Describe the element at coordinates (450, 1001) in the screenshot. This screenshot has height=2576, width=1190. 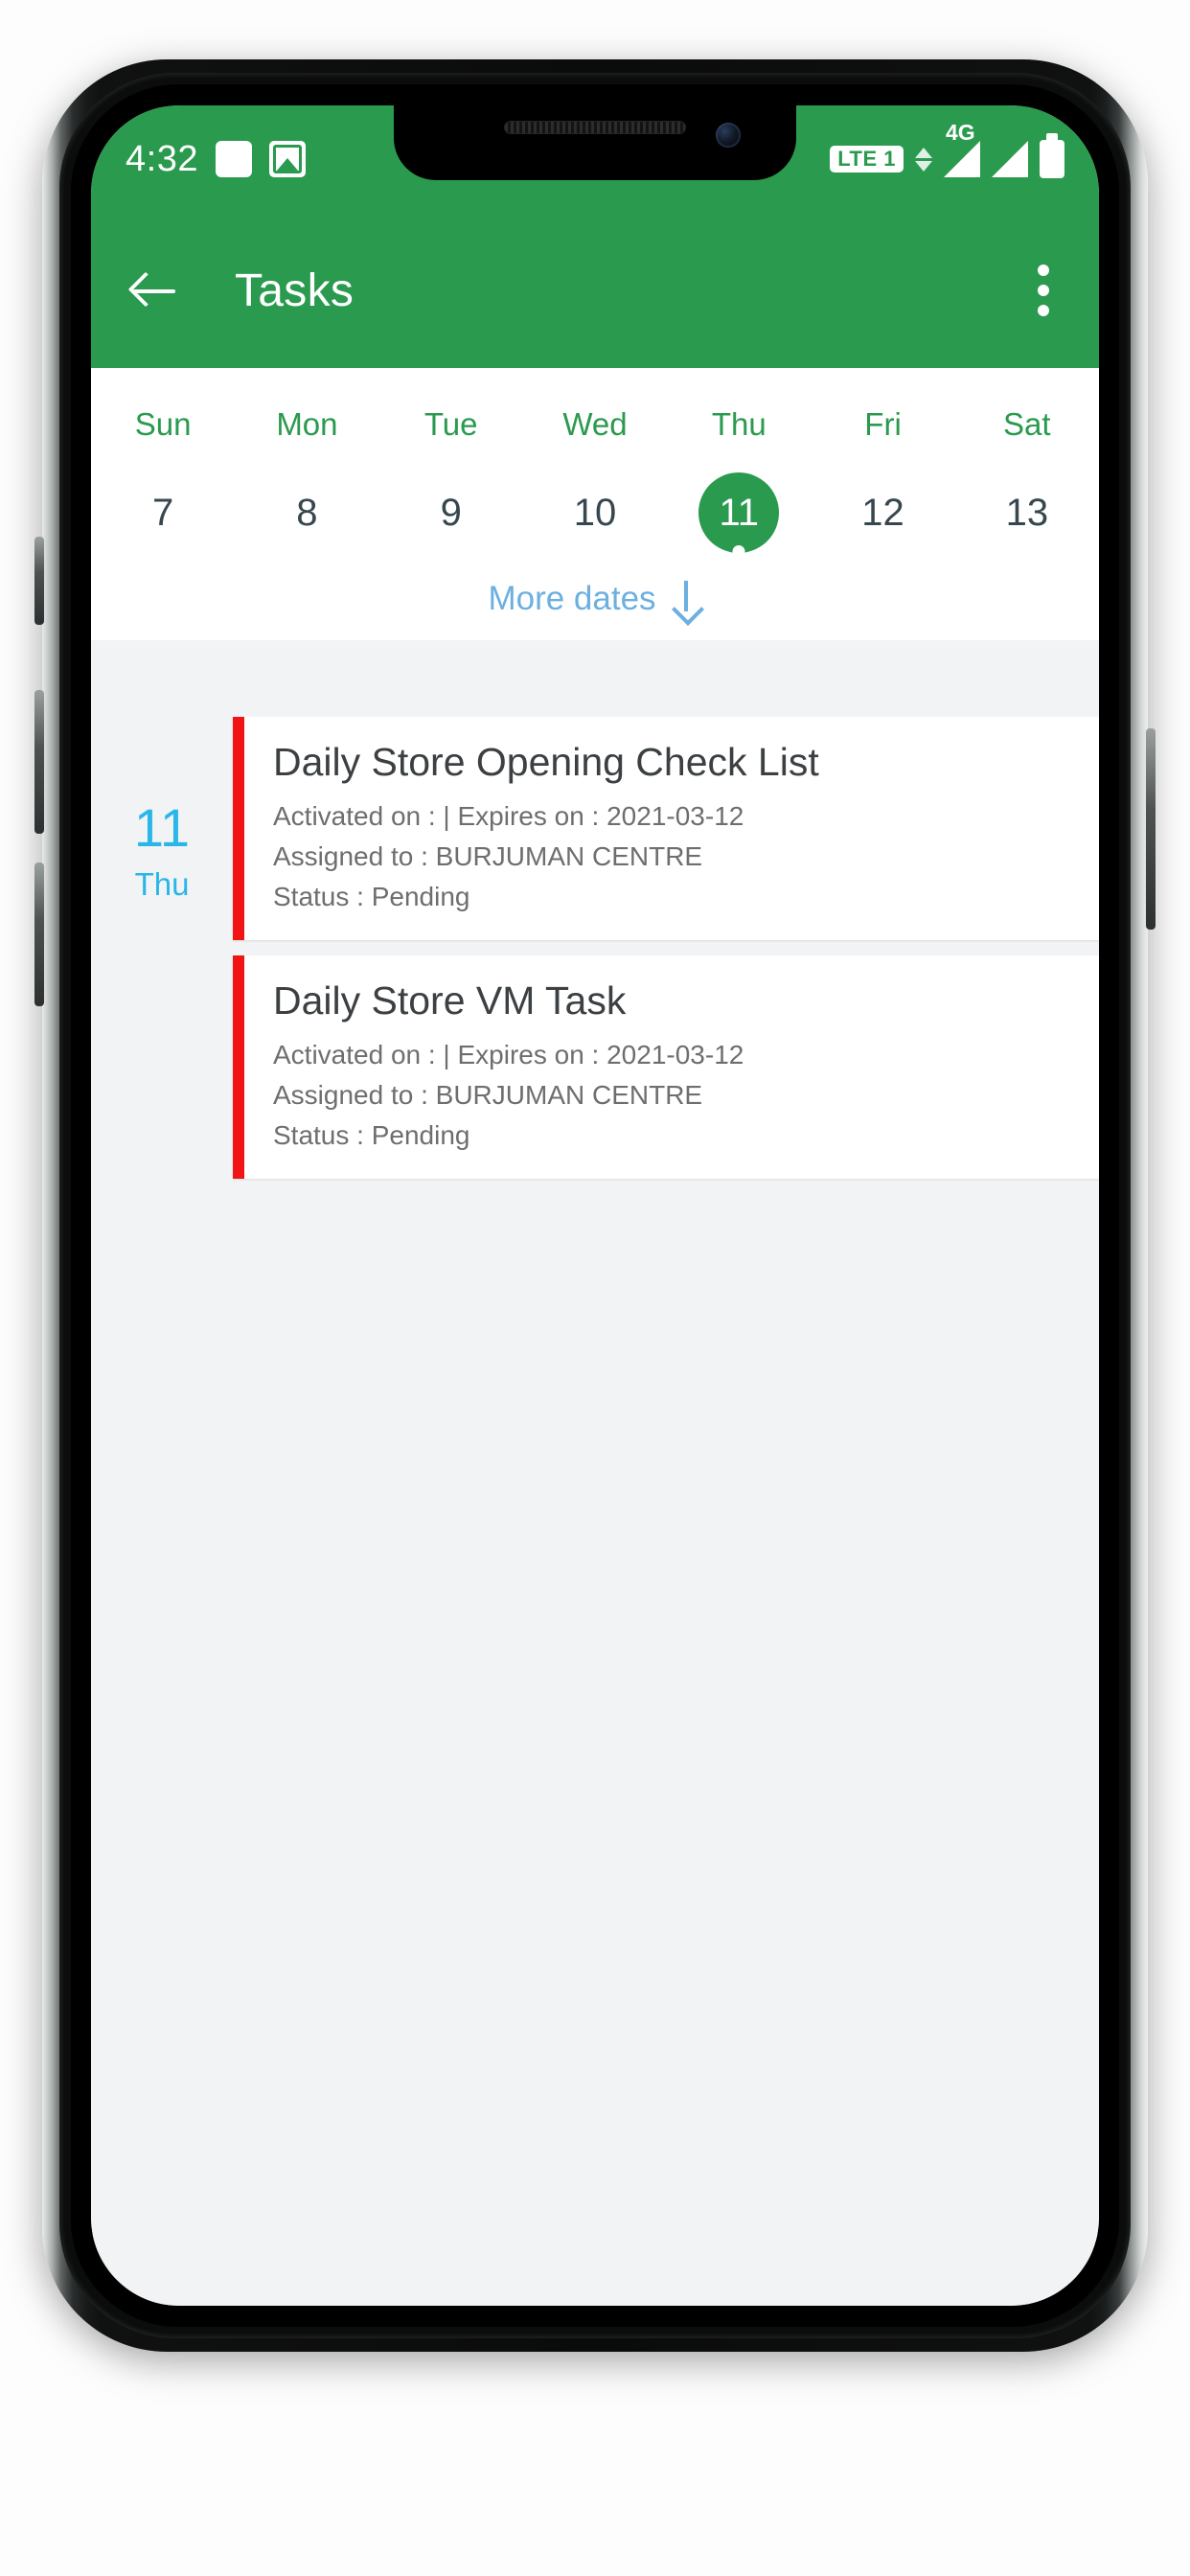
I see `task-title: Daily Store VM Task` at that location.